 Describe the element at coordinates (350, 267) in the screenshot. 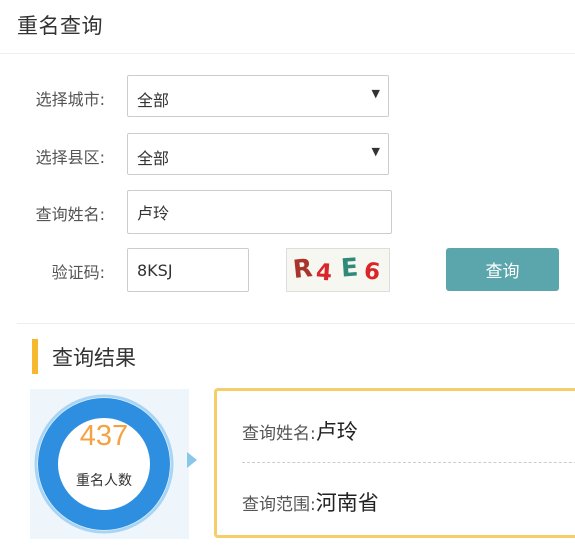

I see `captcha-char: E` at that location.